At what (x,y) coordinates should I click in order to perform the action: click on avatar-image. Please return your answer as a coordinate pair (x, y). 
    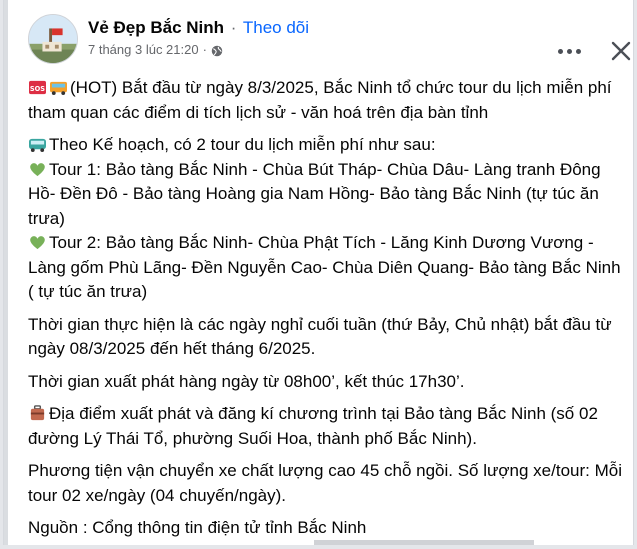
    Looking at the image, I should click on (53, 39).